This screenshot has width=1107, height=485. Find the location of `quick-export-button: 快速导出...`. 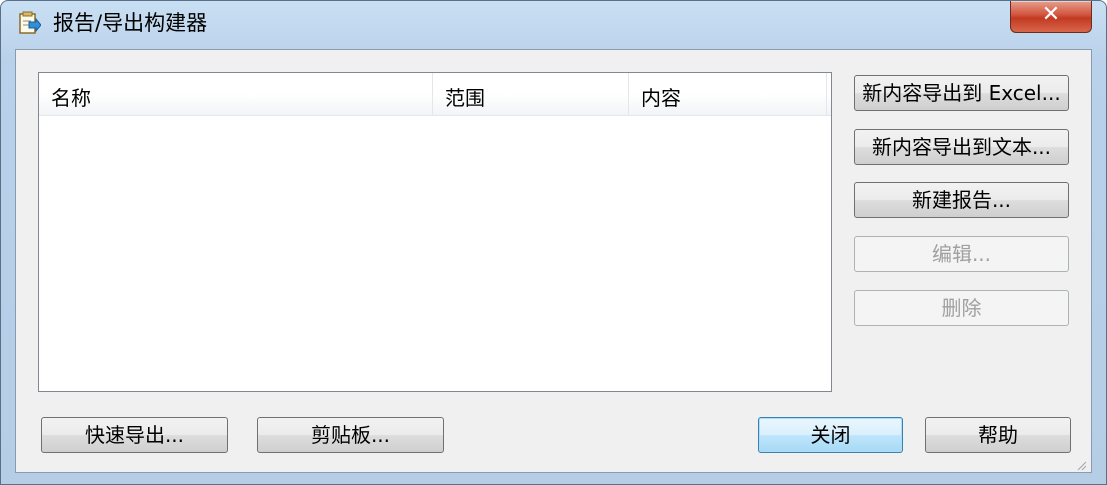

quick-export-button: 快速导出... is located at coordinates (134, 435).